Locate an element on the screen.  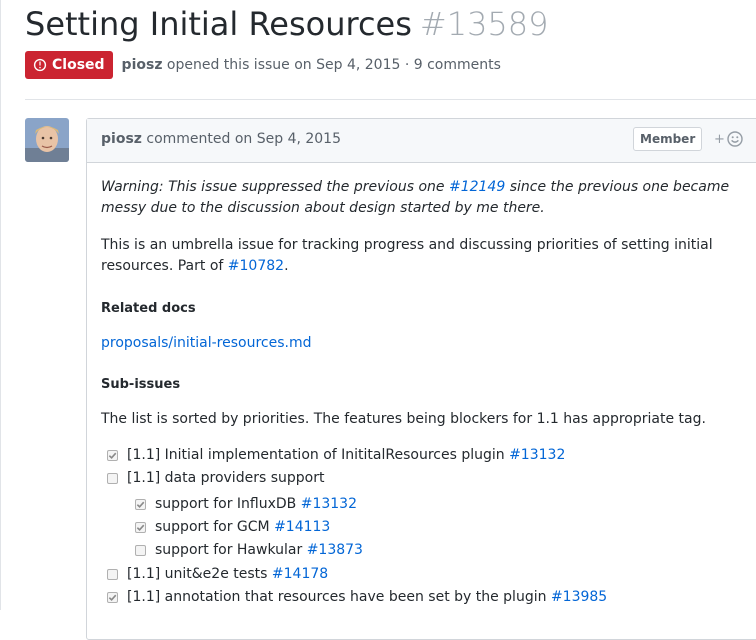
comment-action: commented on Sep 4, 2015 is located at coordinates (243, 139).